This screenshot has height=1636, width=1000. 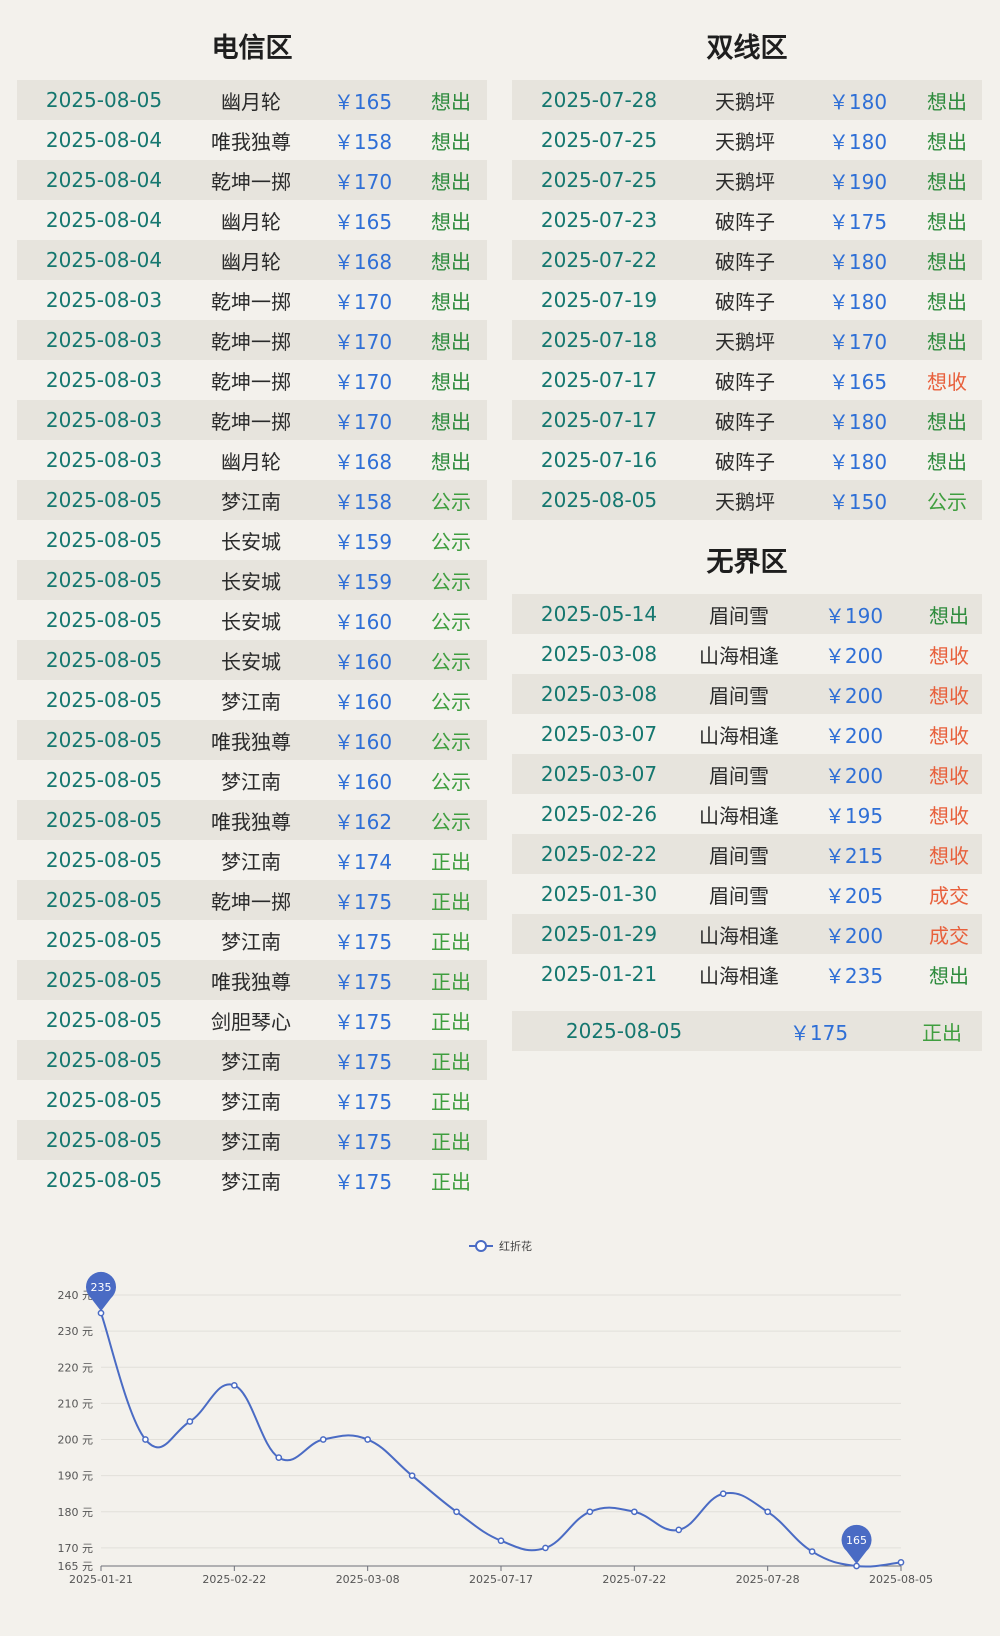 I want to click on table-row: 2025-08-04 乾坤一掷 ￥170 想出, so click(x=252, y=180).